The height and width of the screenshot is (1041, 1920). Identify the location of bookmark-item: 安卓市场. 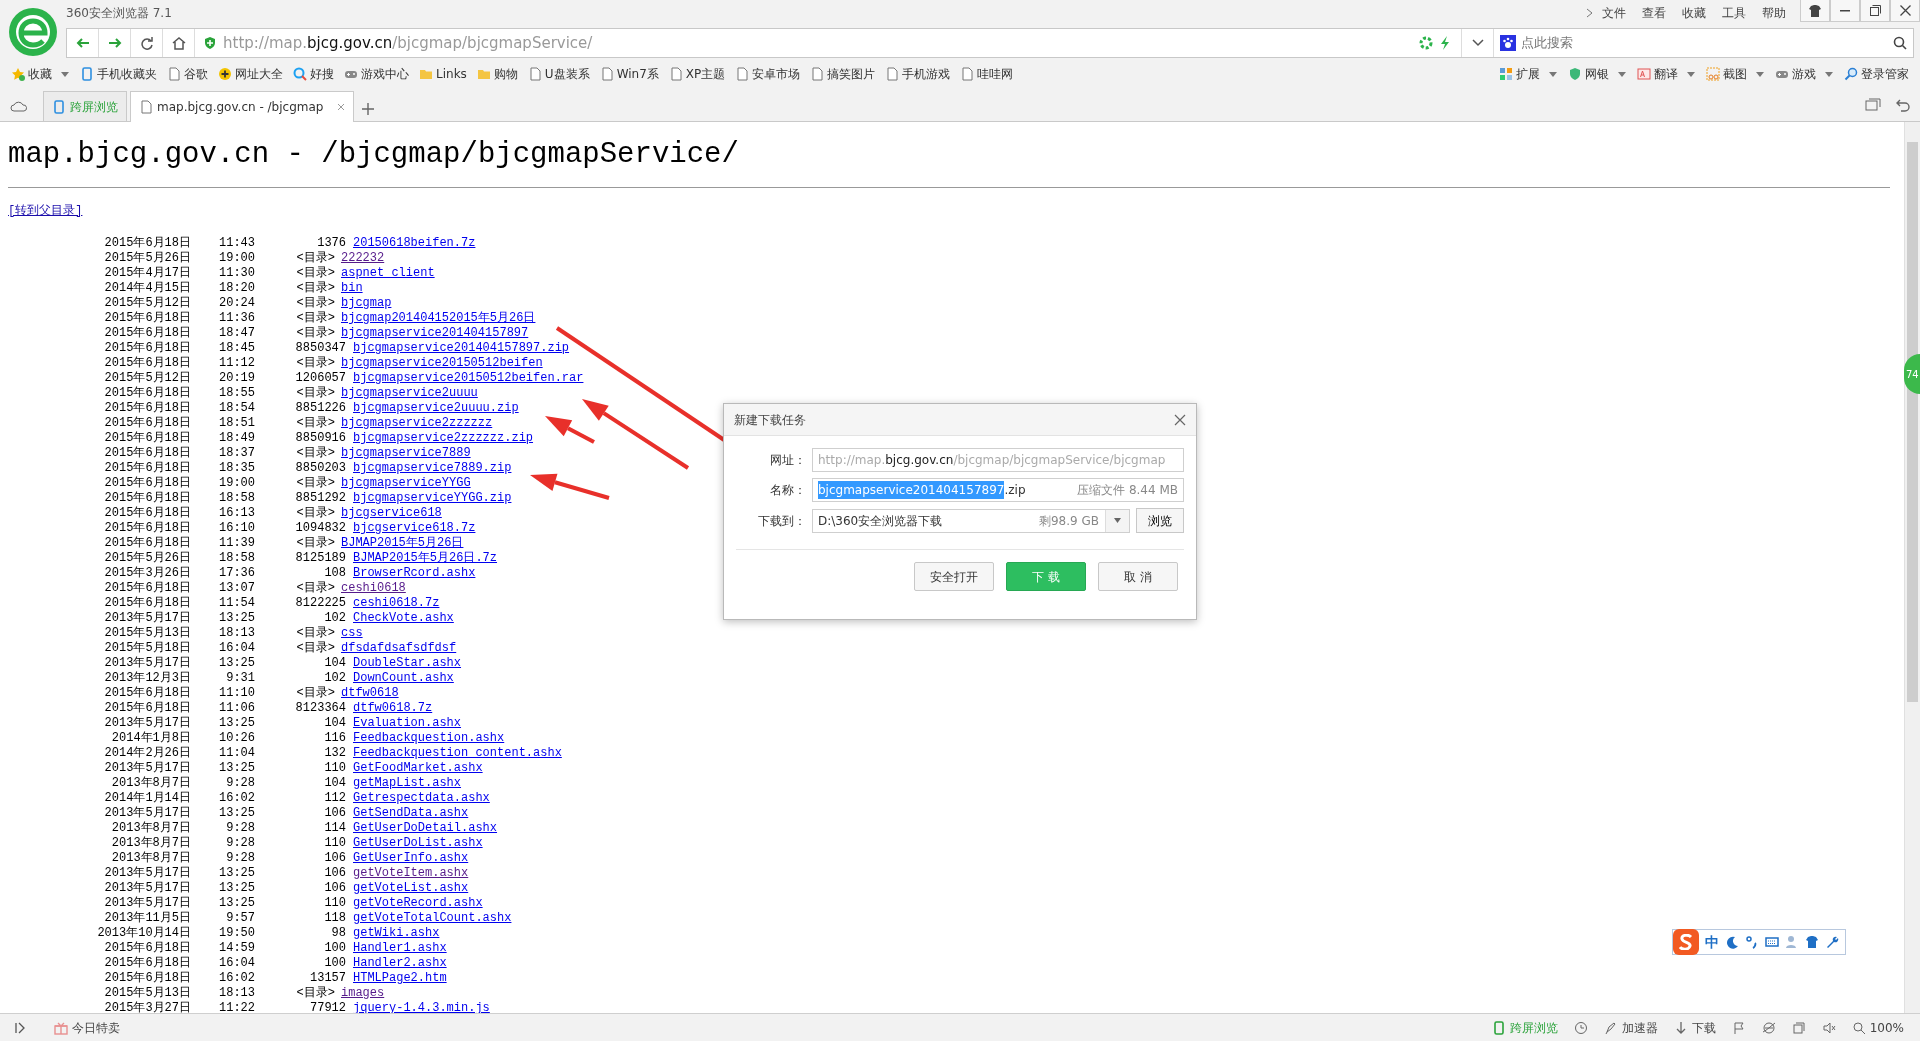
(768, 74).